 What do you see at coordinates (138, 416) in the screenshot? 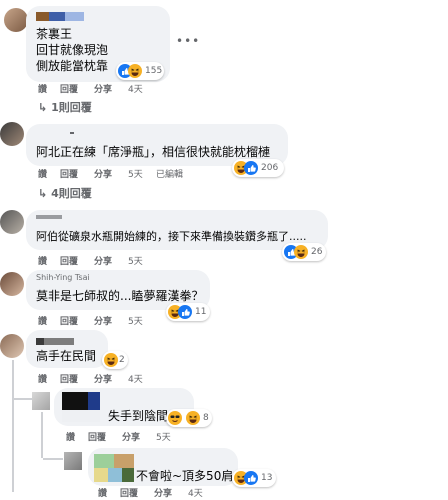
I see `comment-text-line: 失手到陰間` at bounding box center [138, 416].